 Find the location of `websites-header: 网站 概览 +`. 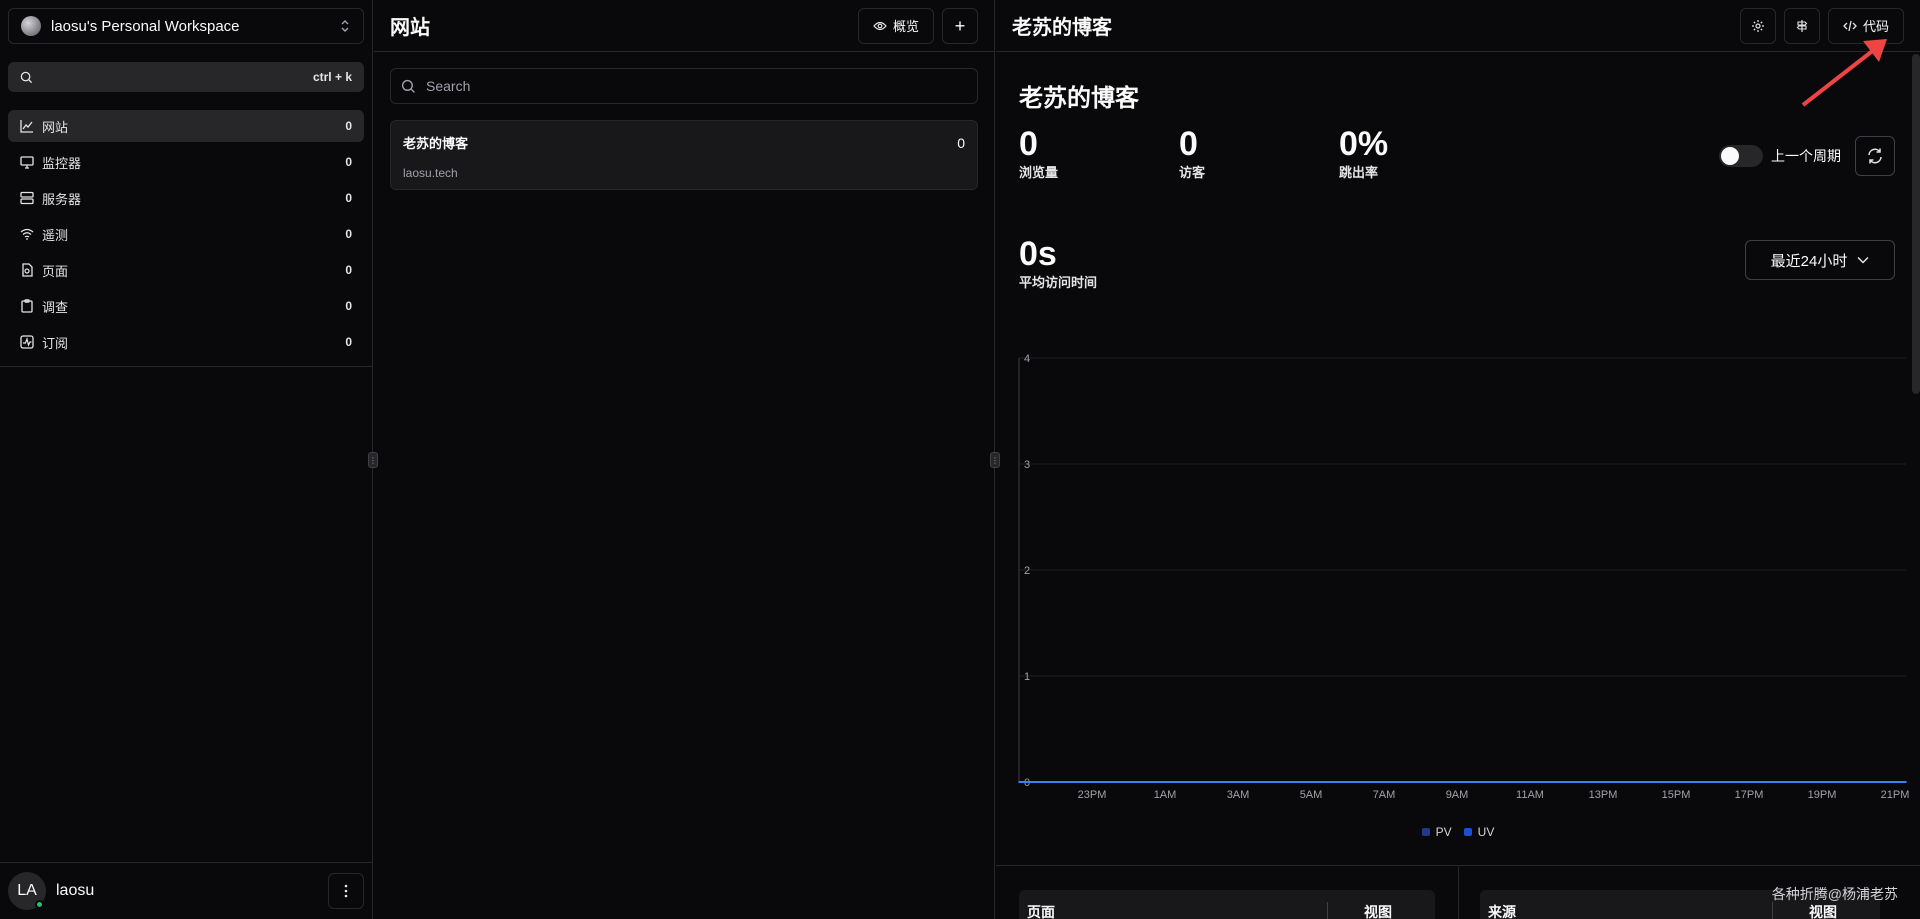

websites-header: 网站 概览 + is located at coordinates (684, 26).